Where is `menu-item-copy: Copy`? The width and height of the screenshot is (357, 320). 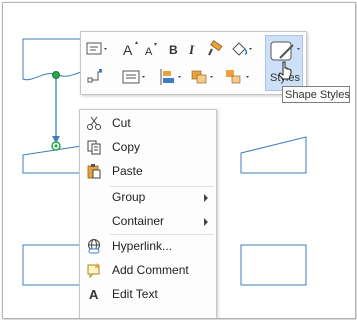 menu-item-copy: Copy is located at coordinates (148, 147).